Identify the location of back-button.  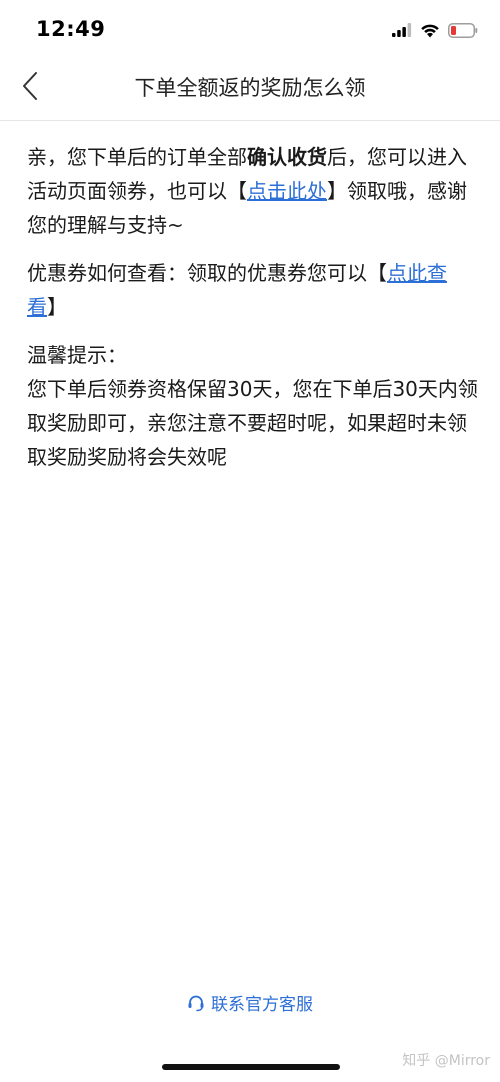
(30, 88).